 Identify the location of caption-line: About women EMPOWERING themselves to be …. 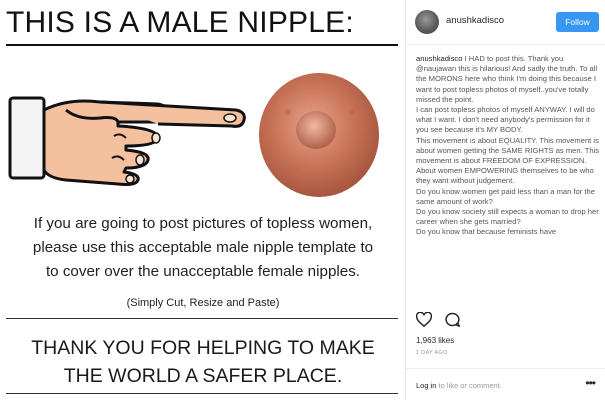
(505, 176).